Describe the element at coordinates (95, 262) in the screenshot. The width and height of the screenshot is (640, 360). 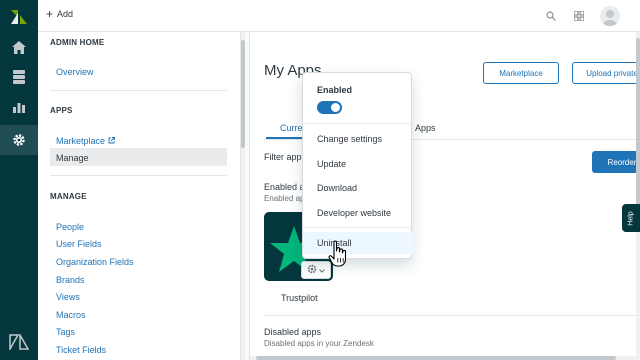
I see `sidebar-item-organization-fields: Organization Fields` at that location.